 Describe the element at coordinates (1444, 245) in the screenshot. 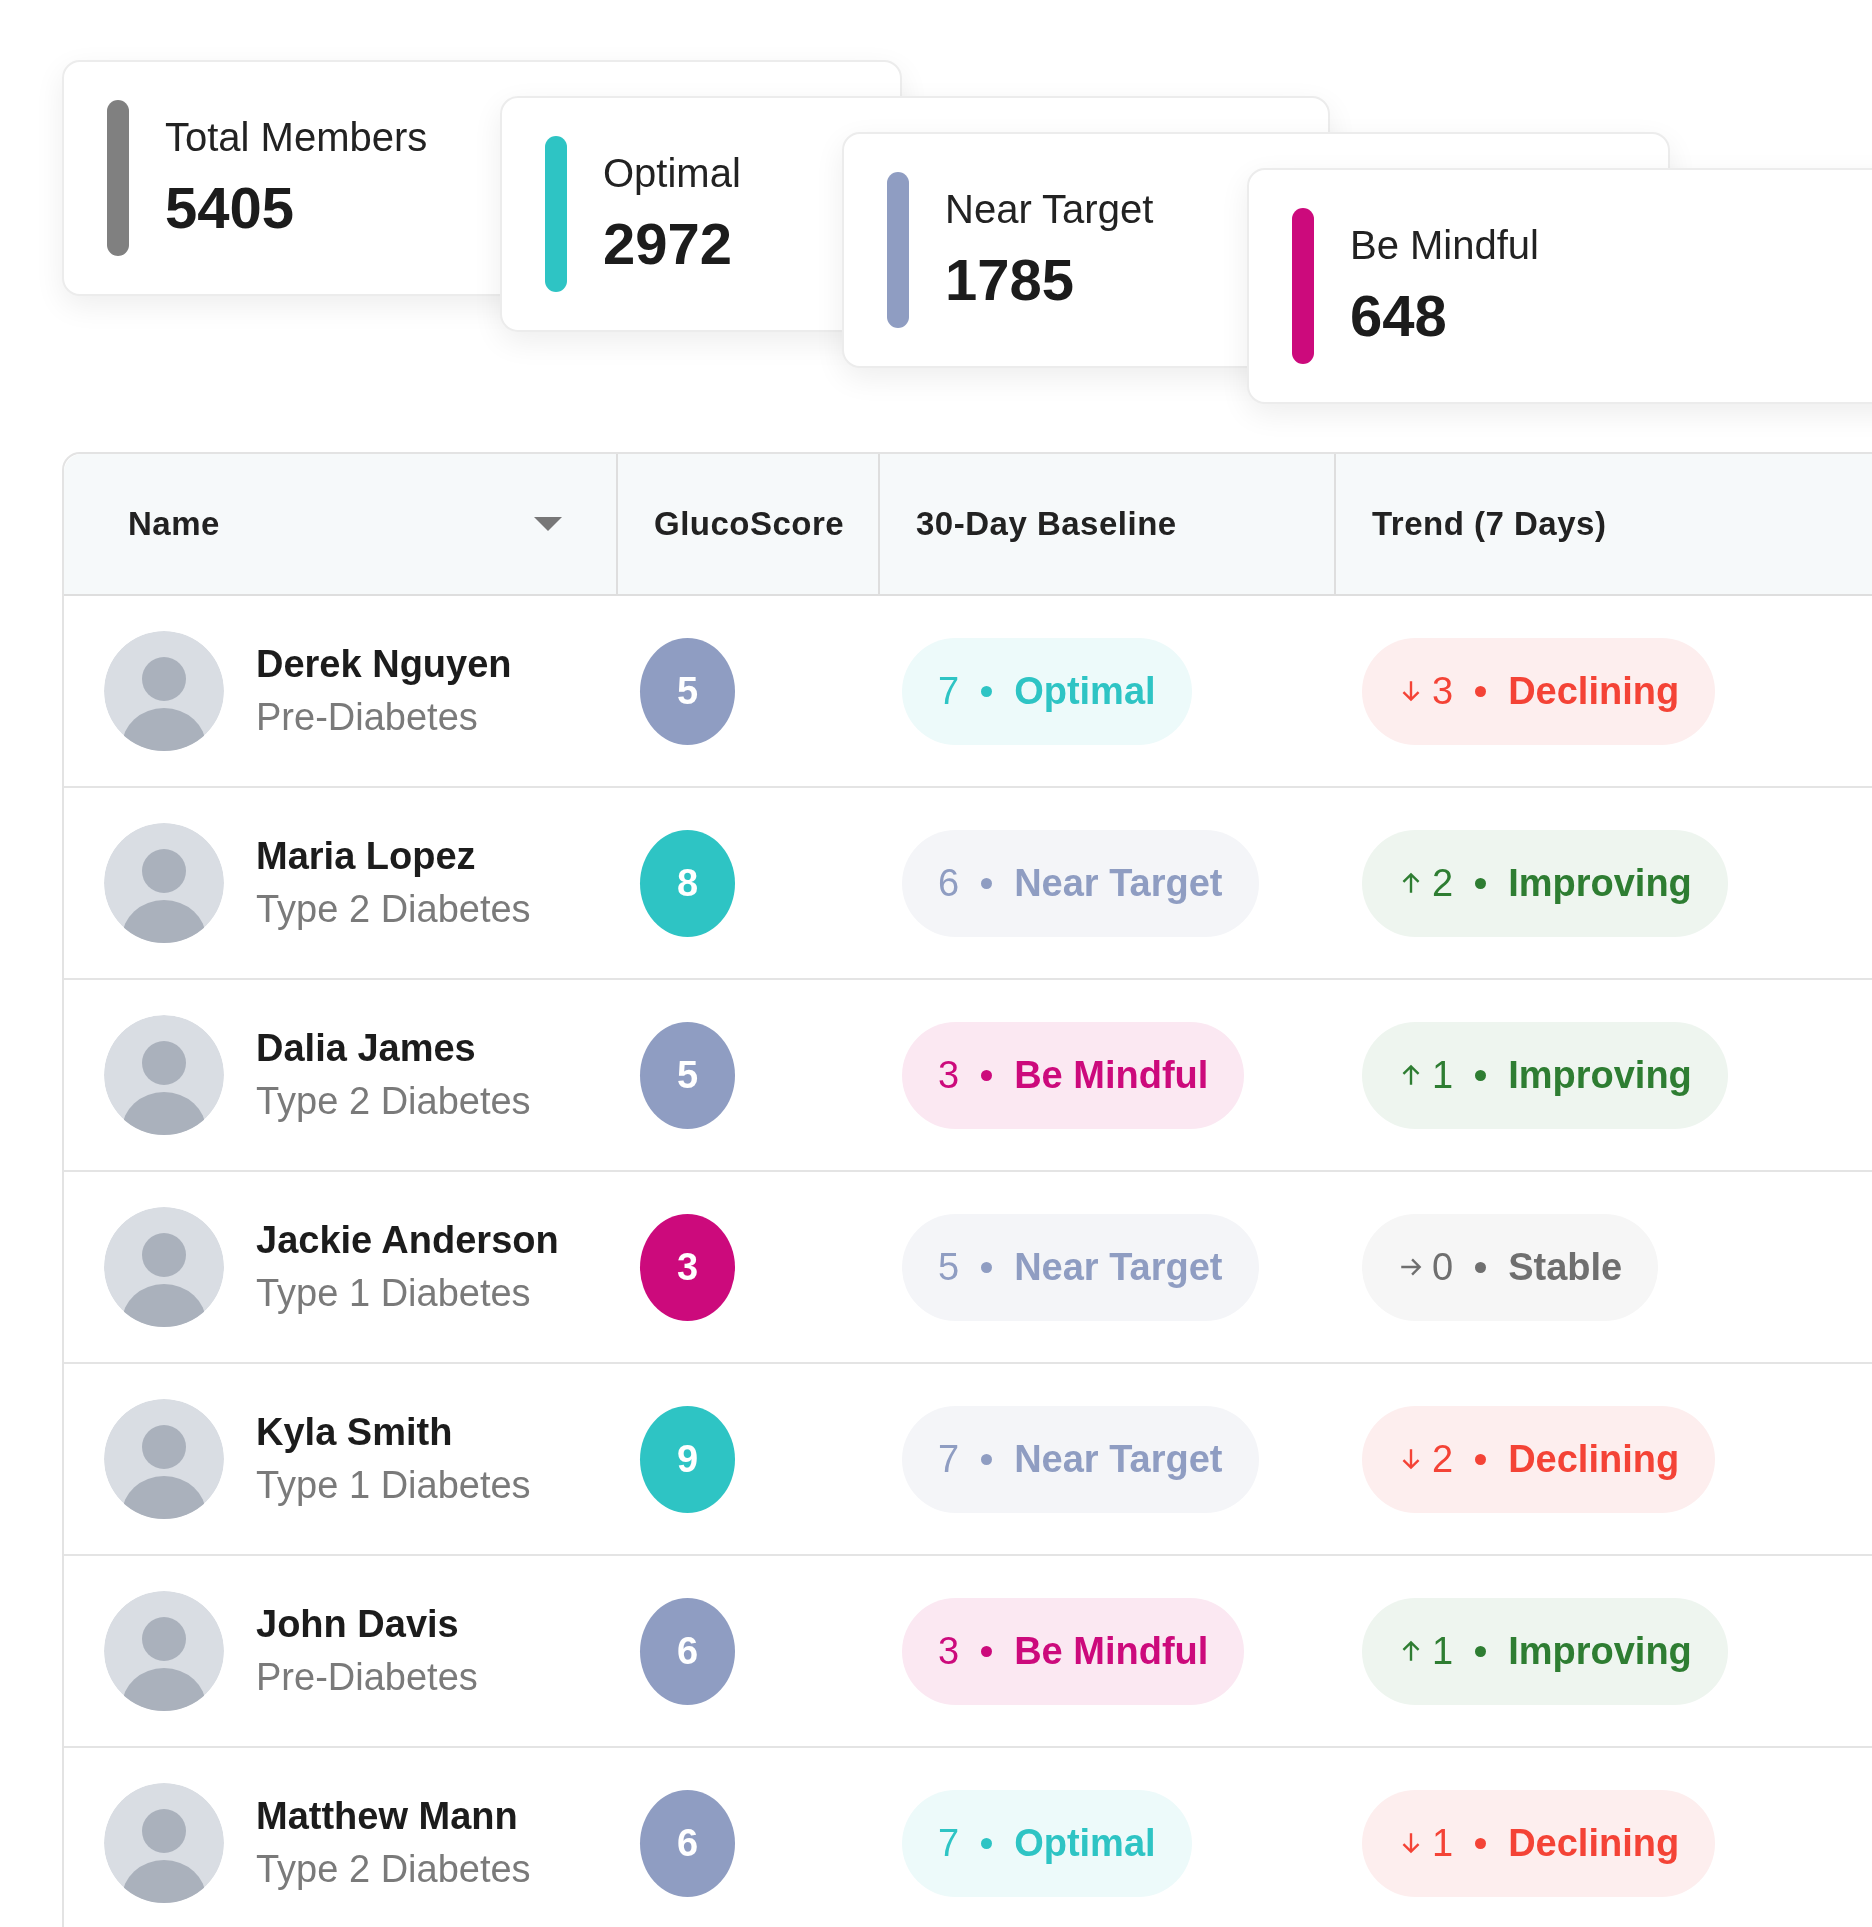

I see `card-label: Be Mindful` at that location.